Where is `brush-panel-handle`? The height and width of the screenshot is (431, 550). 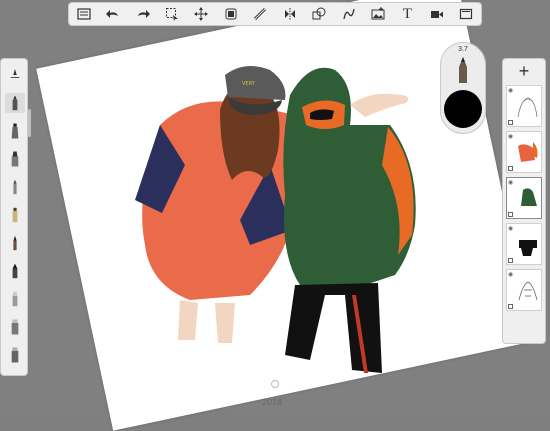 brush-panel-handle is located at coordinates (29, 123).